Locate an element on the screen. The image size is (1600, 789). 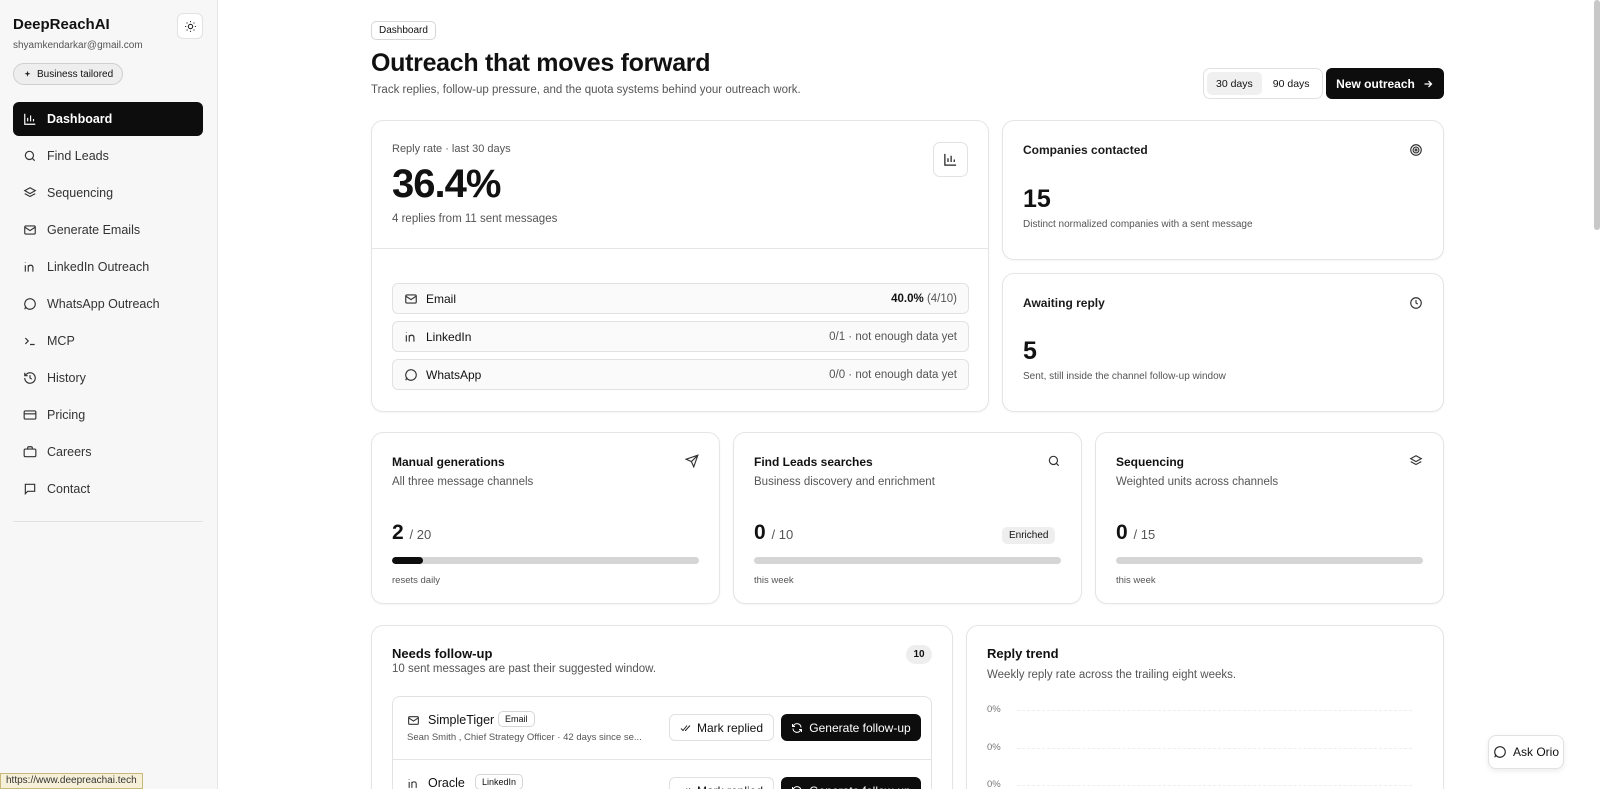
theme-toggle-button is located at coordinates (190, 26).